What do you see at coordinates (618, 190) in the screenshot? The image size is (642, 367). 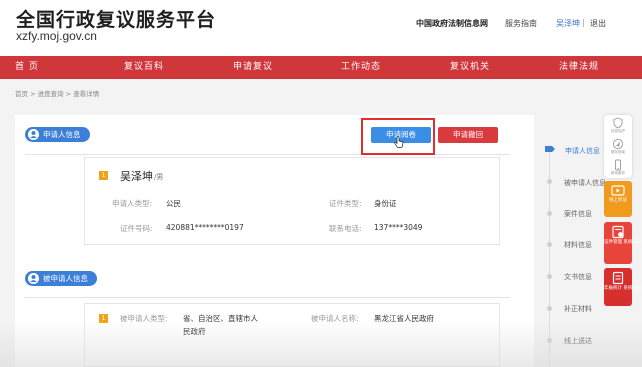 I see `video-icon` at bounding box center [618, 190].